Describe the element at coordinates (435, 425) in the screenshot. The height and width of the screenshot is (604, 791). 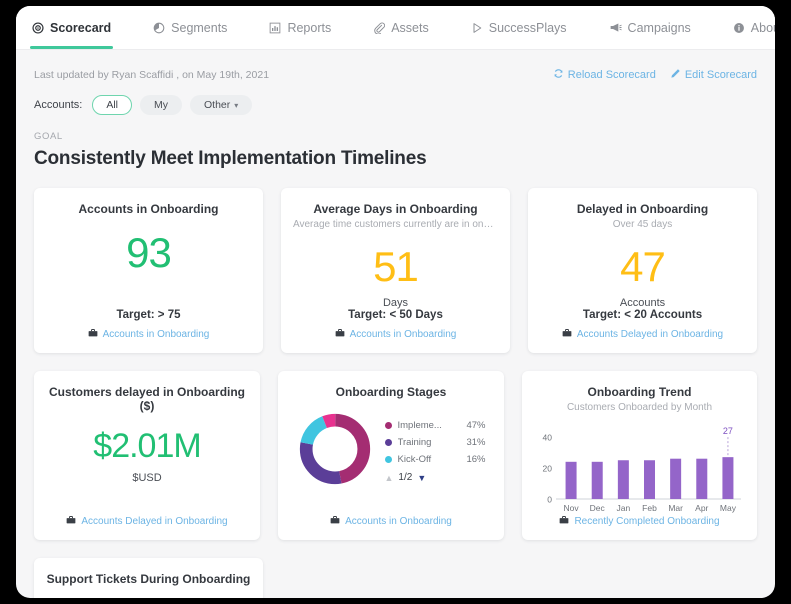
I see `legend-item: Impleme... 47%` at that location.